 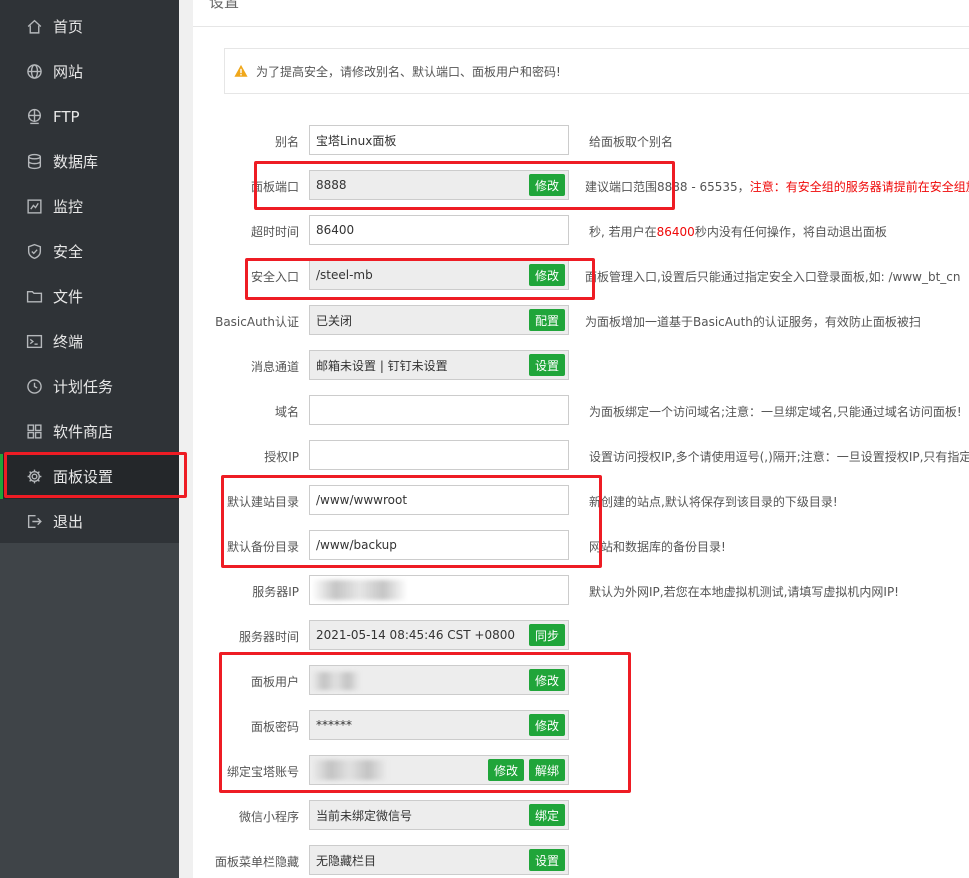 What do you see at coordinates (83, 387) in the screenshot?
I see `sidebar-item-label: 计划任务` at bounding box center [83, 387].